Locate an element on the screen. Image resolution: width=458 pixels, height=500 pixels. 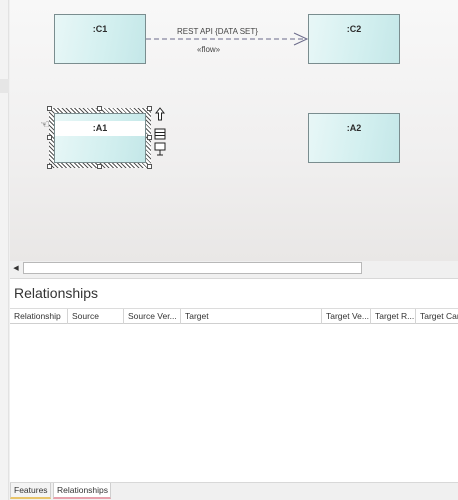
left-dock-strip is located at coordinates (4, 250).